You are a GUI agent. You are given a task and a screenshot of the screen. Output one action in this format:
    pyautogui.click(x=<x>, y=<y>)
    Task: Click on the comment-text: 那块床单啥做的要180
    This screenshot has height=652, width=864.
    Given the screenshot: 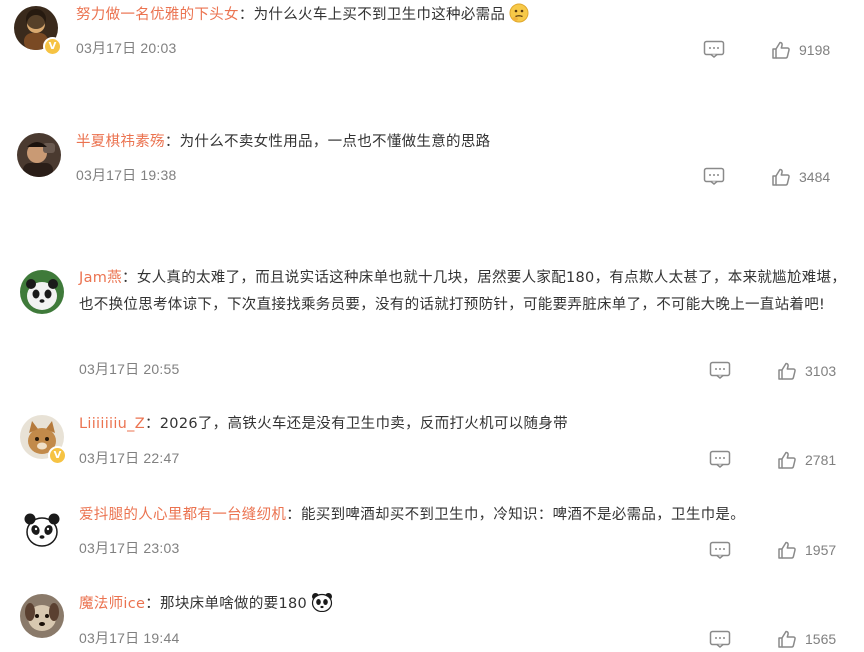 What is the action you would take?
    pyautogui.click(x=234, y=604)
    